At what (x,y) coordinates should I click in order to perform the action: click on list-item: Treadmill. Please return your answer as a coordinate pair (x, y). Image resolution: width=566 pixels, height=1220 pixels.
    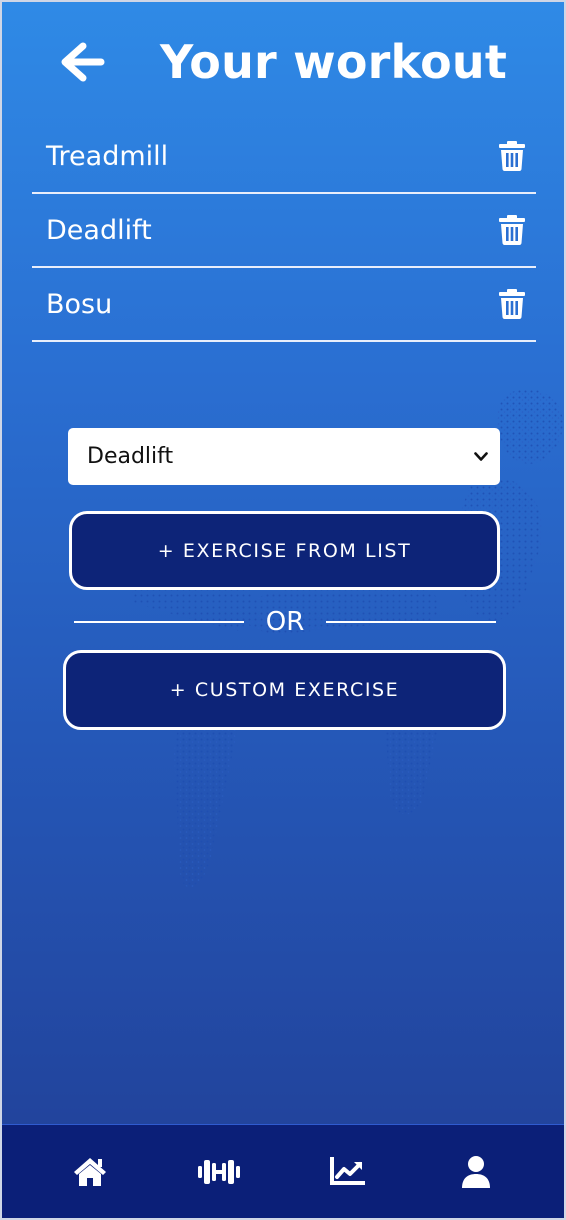
    Looking at the image, I should click on (284, 157).